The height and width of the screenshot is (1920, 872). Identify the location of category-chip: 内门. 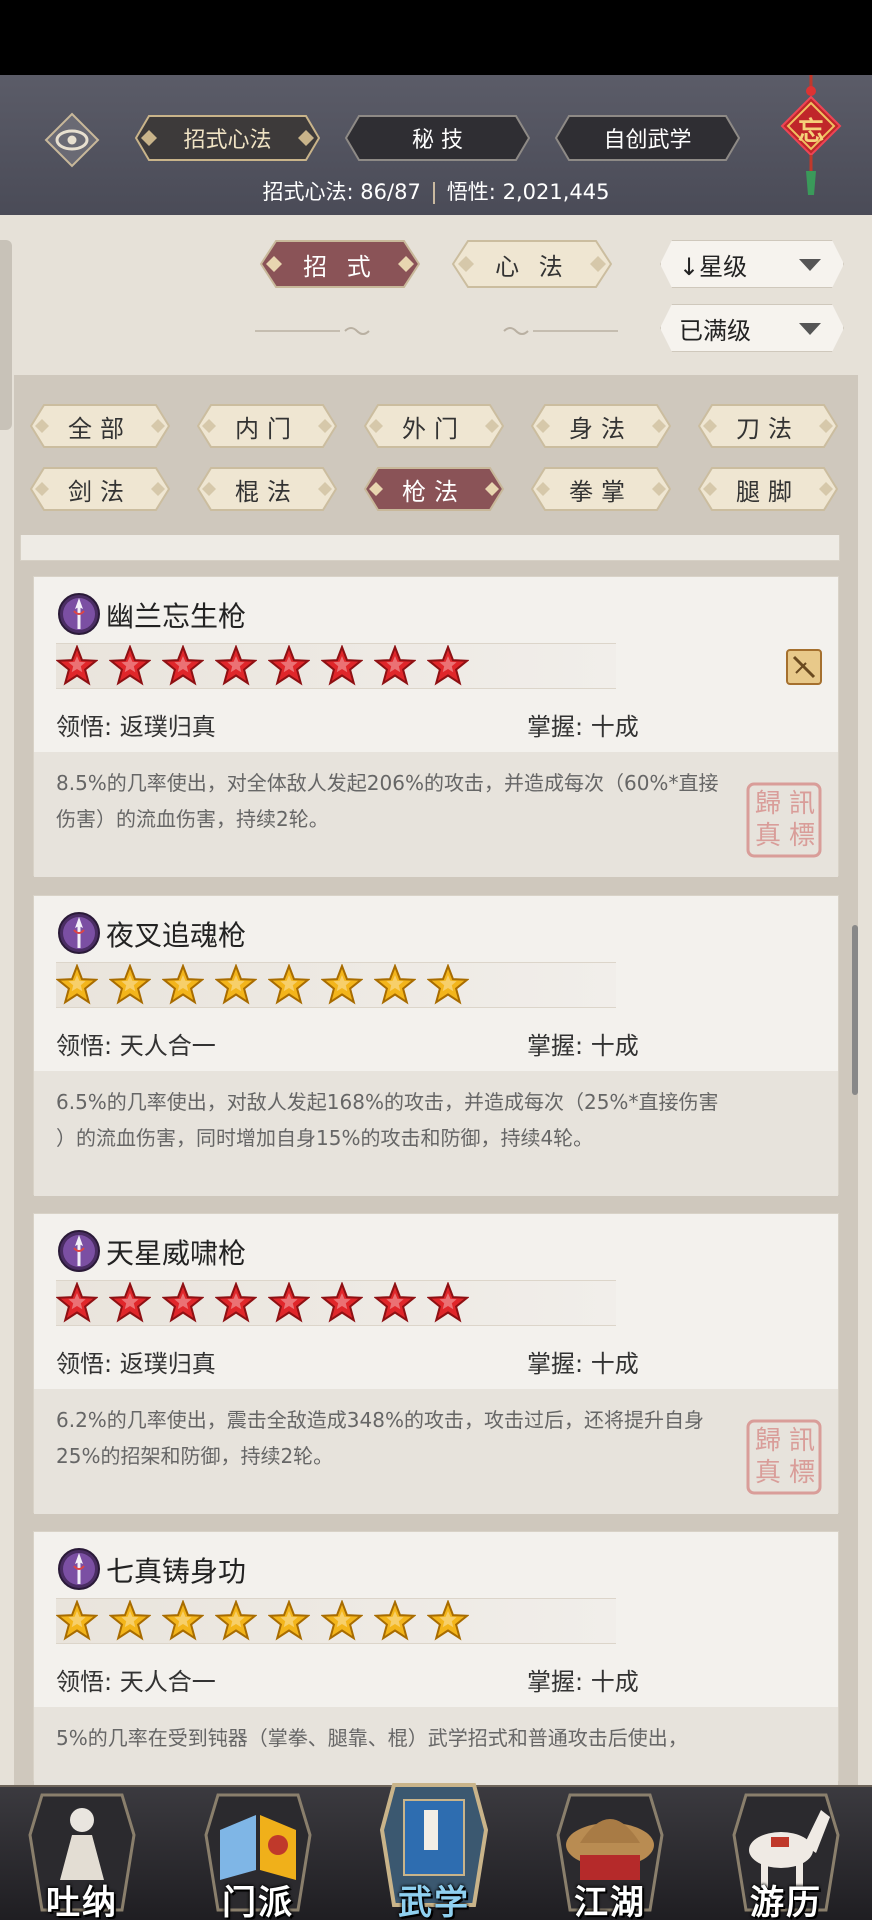
(267, 426).